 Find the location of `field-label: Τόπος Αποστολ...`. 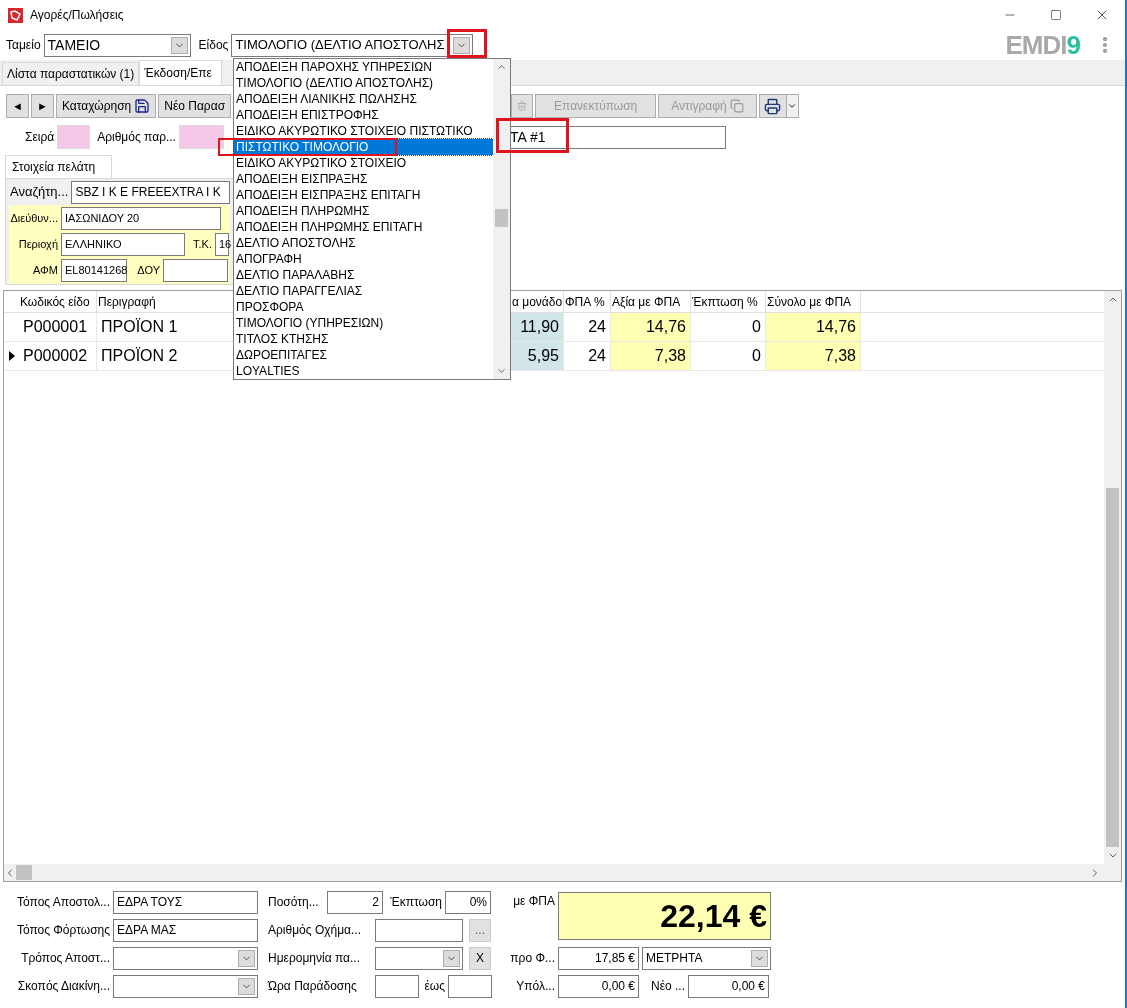

field-label: Τόπος Αποστολ... is located at coordinates (63, 902).